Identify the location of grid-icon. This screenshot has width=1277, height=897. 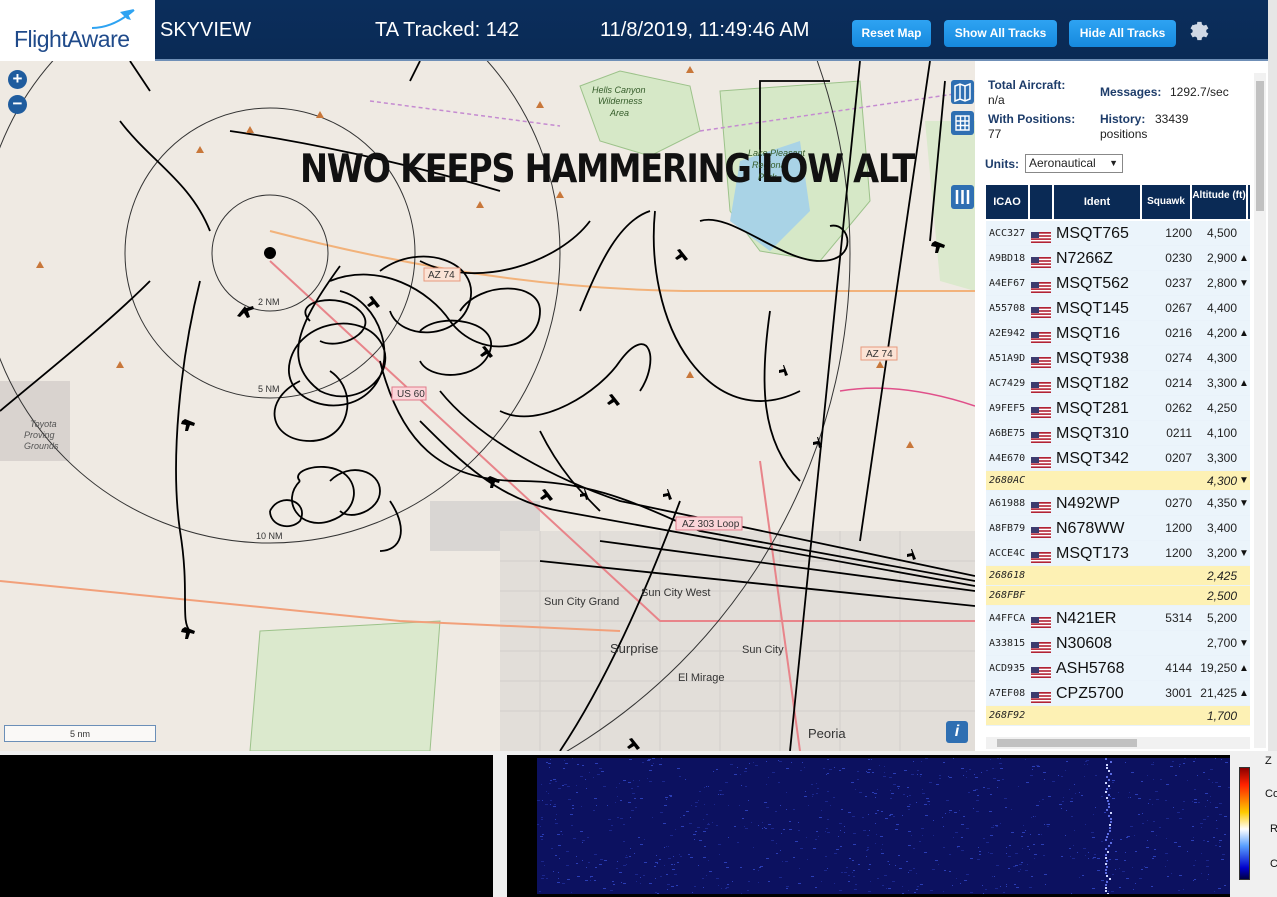
(962, 123).